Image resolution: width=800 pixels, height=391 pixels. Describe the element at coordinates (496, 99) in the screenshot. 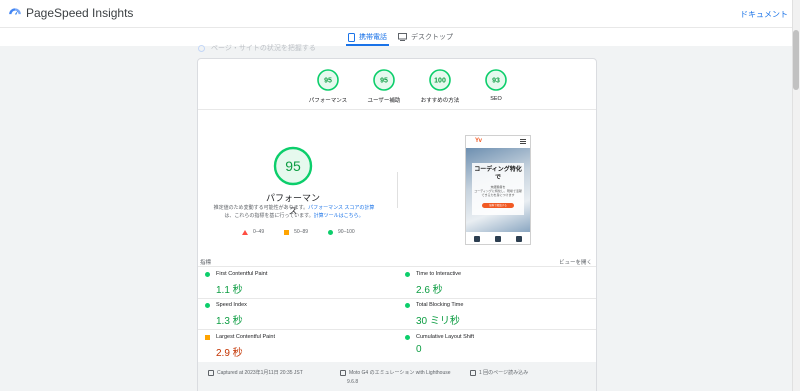

I see `gauge-label: SEO` at that location.